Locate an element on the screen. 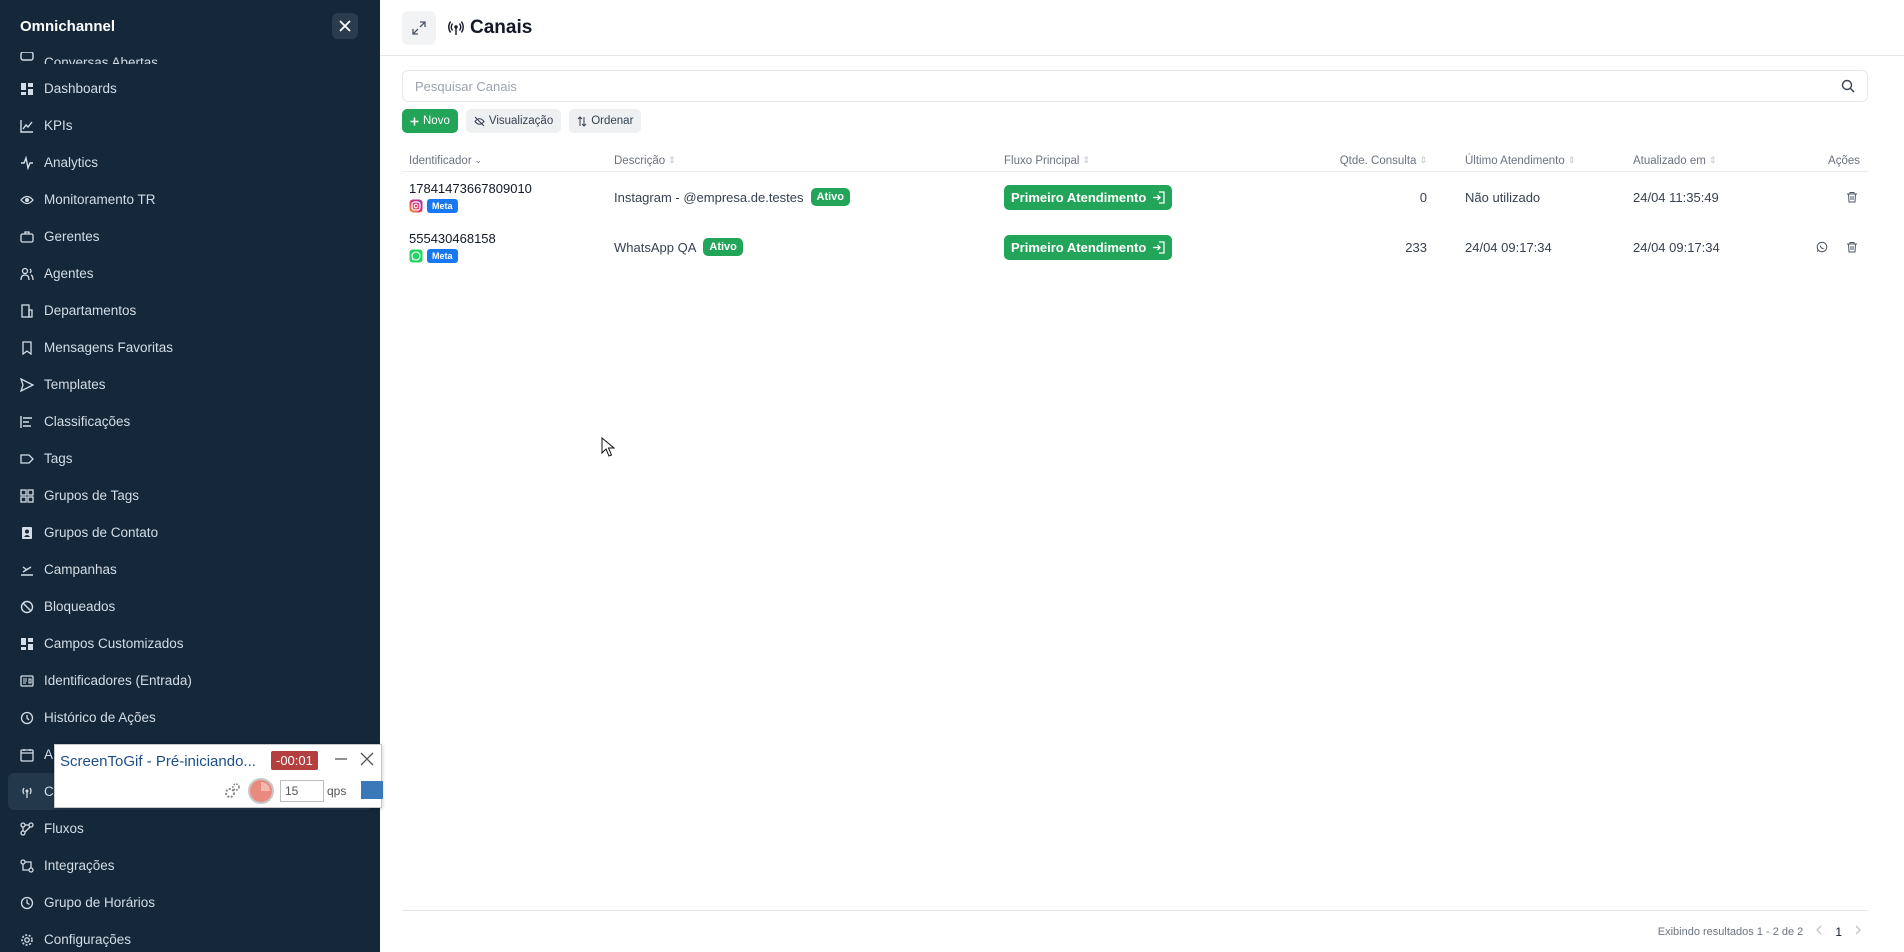  cell-descricao: Instagram - @empresa.de.testes Ativo is located at coordinates (809, 197).